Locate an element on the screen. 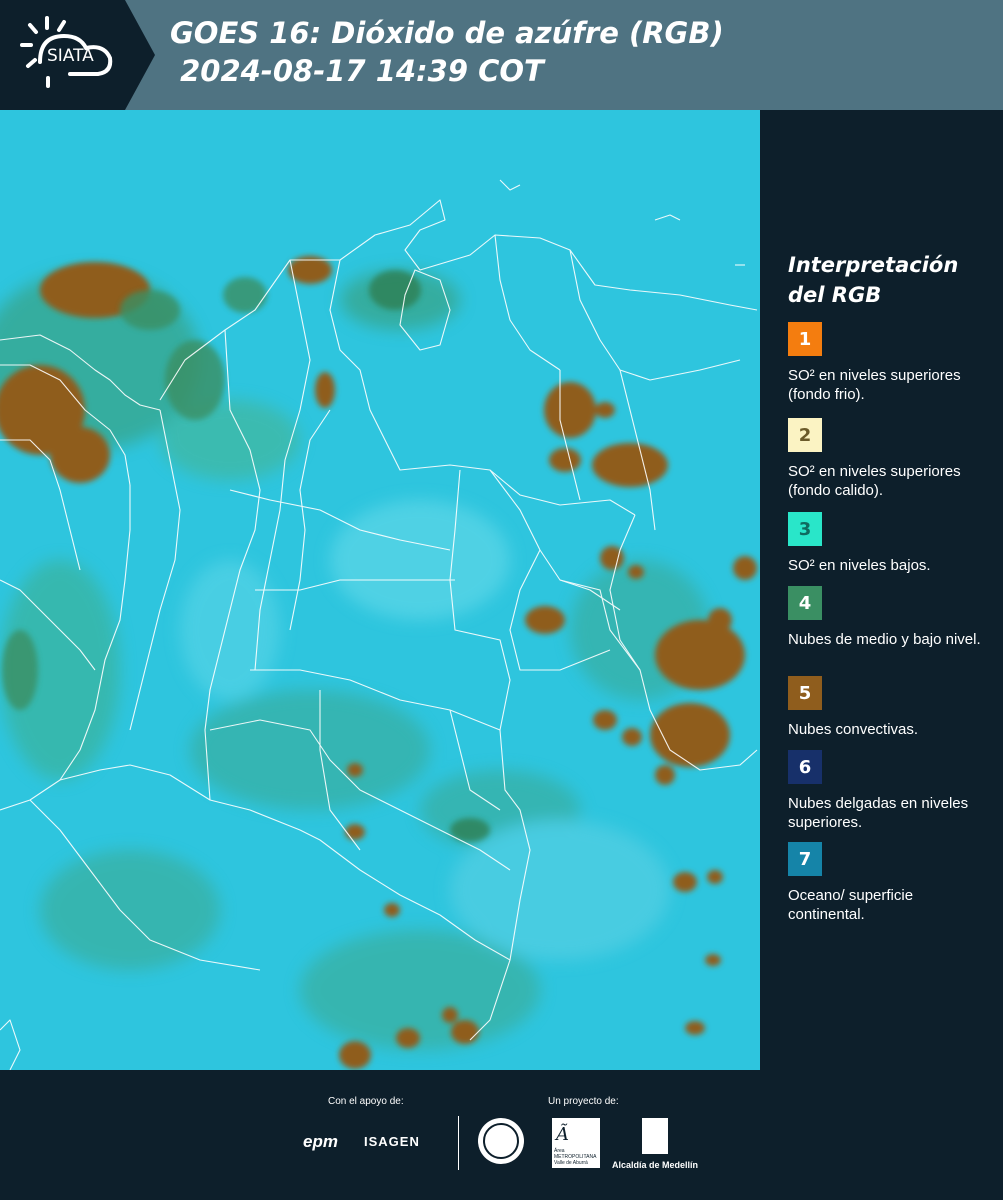 The width and height of the screenshot is (1003, 1200). legend-swatch-2: 2 is located at coordinates (805, 435).